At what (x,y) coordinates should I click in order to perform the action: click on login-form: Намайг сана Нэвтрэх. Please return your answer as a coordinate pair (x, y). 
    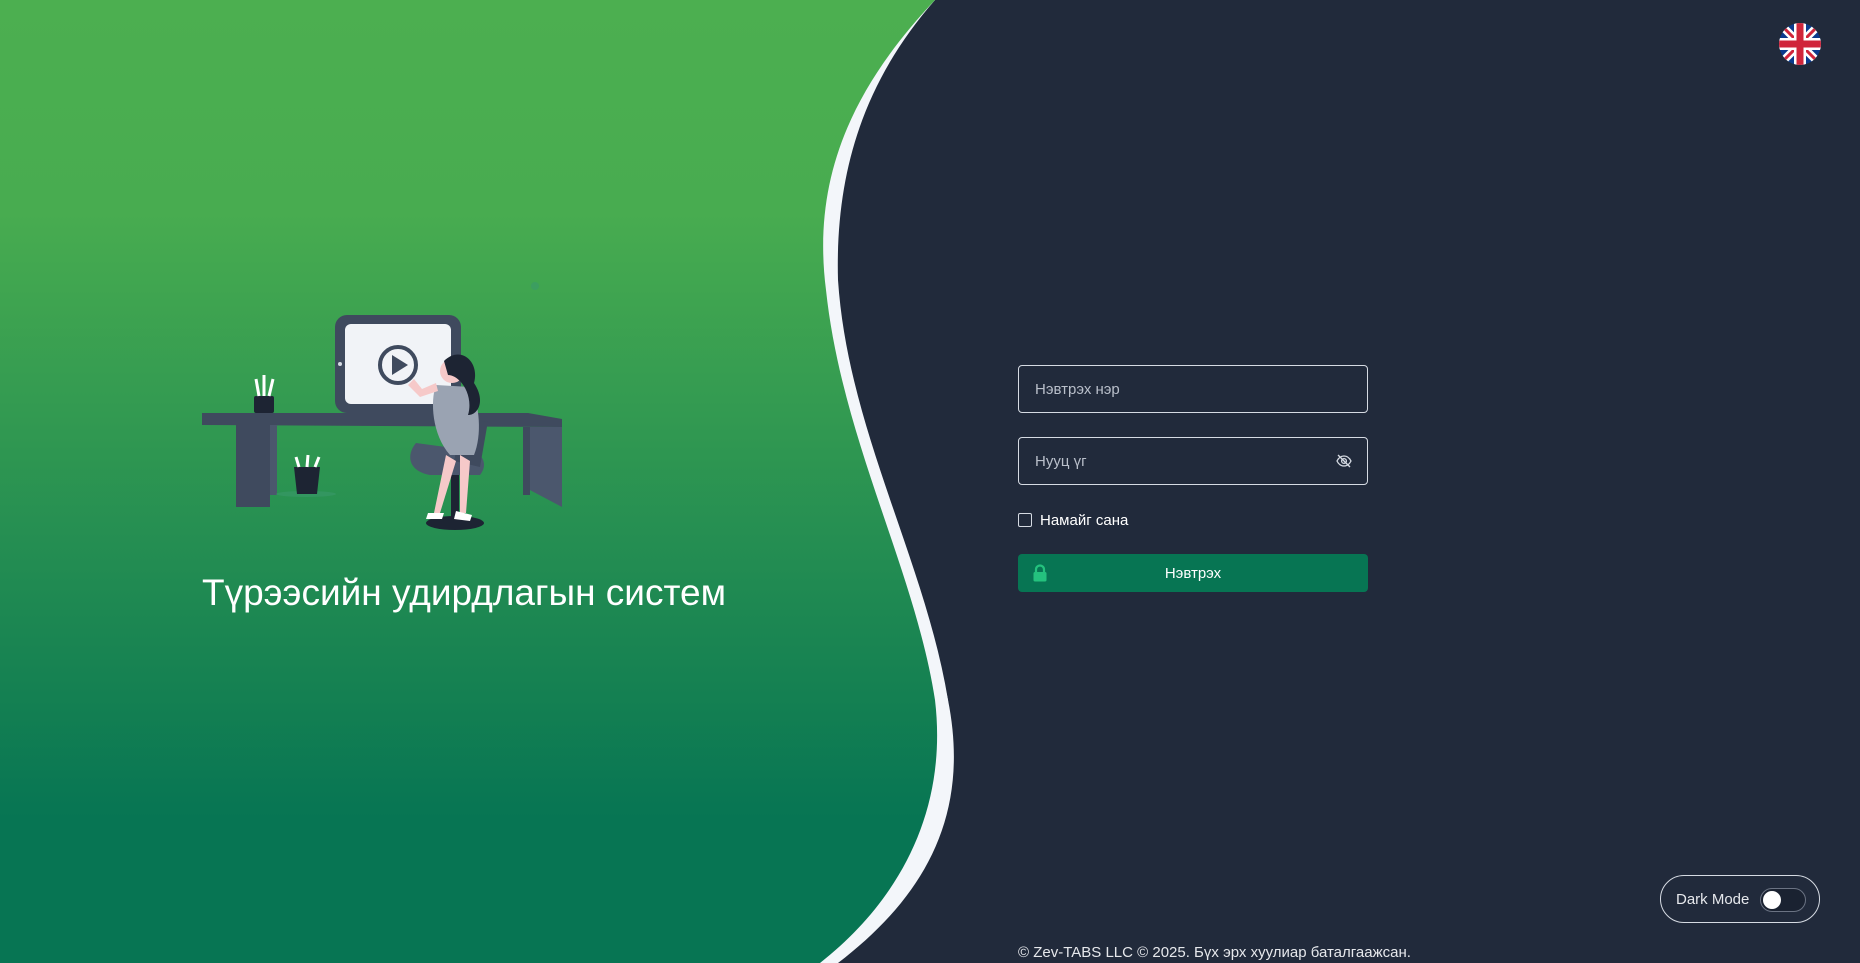
    Looking at the image, I should click on (1193, 478).